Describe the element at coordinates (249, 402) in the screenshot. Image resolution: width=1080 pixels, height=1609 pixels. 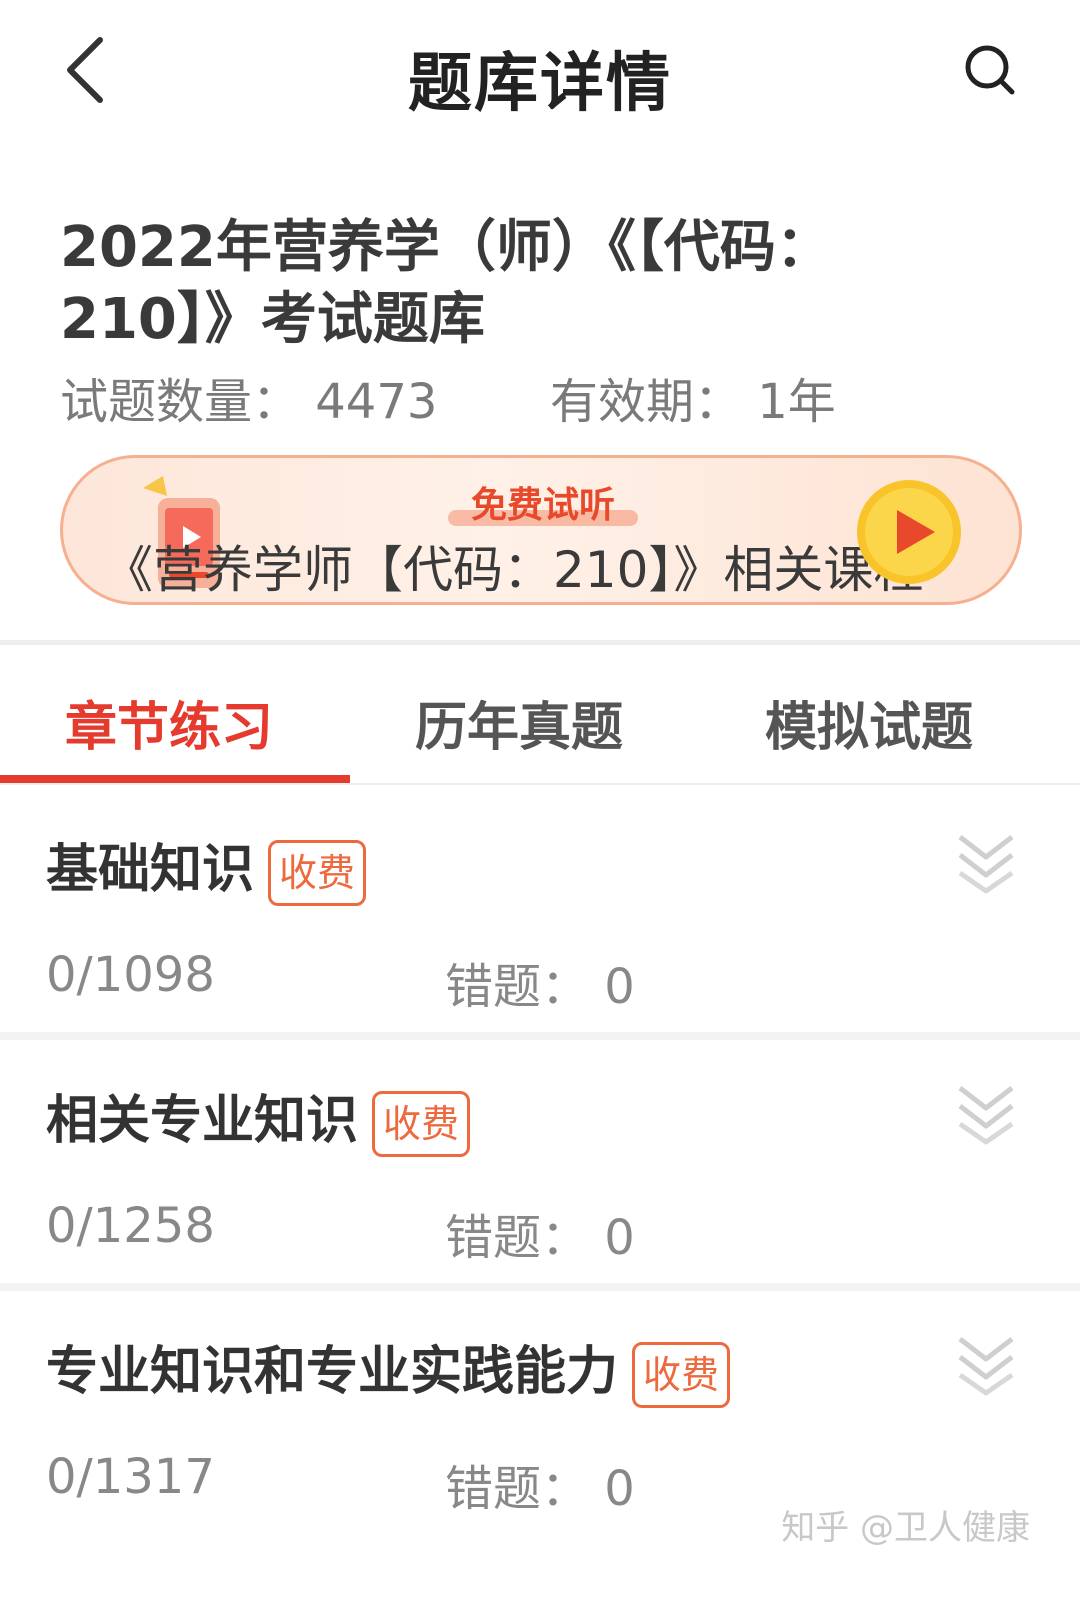
I see `question-count: 试题数量： 4473` at that location.